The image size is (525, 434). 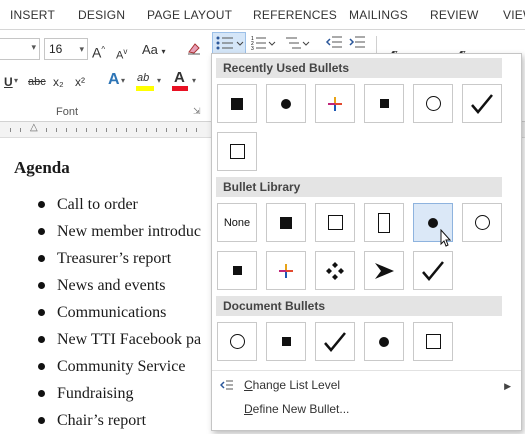 What do you see at coordinates (366, 370) in the screenshot?
I see `menu-divider` at bounding box center [366, 370].